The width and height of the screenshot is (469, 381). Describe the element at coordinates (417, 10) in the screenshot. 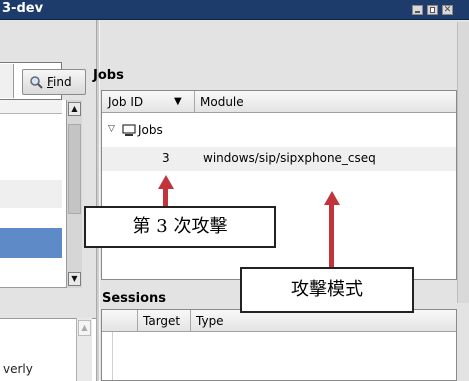

I see `minimize-button` at that location.